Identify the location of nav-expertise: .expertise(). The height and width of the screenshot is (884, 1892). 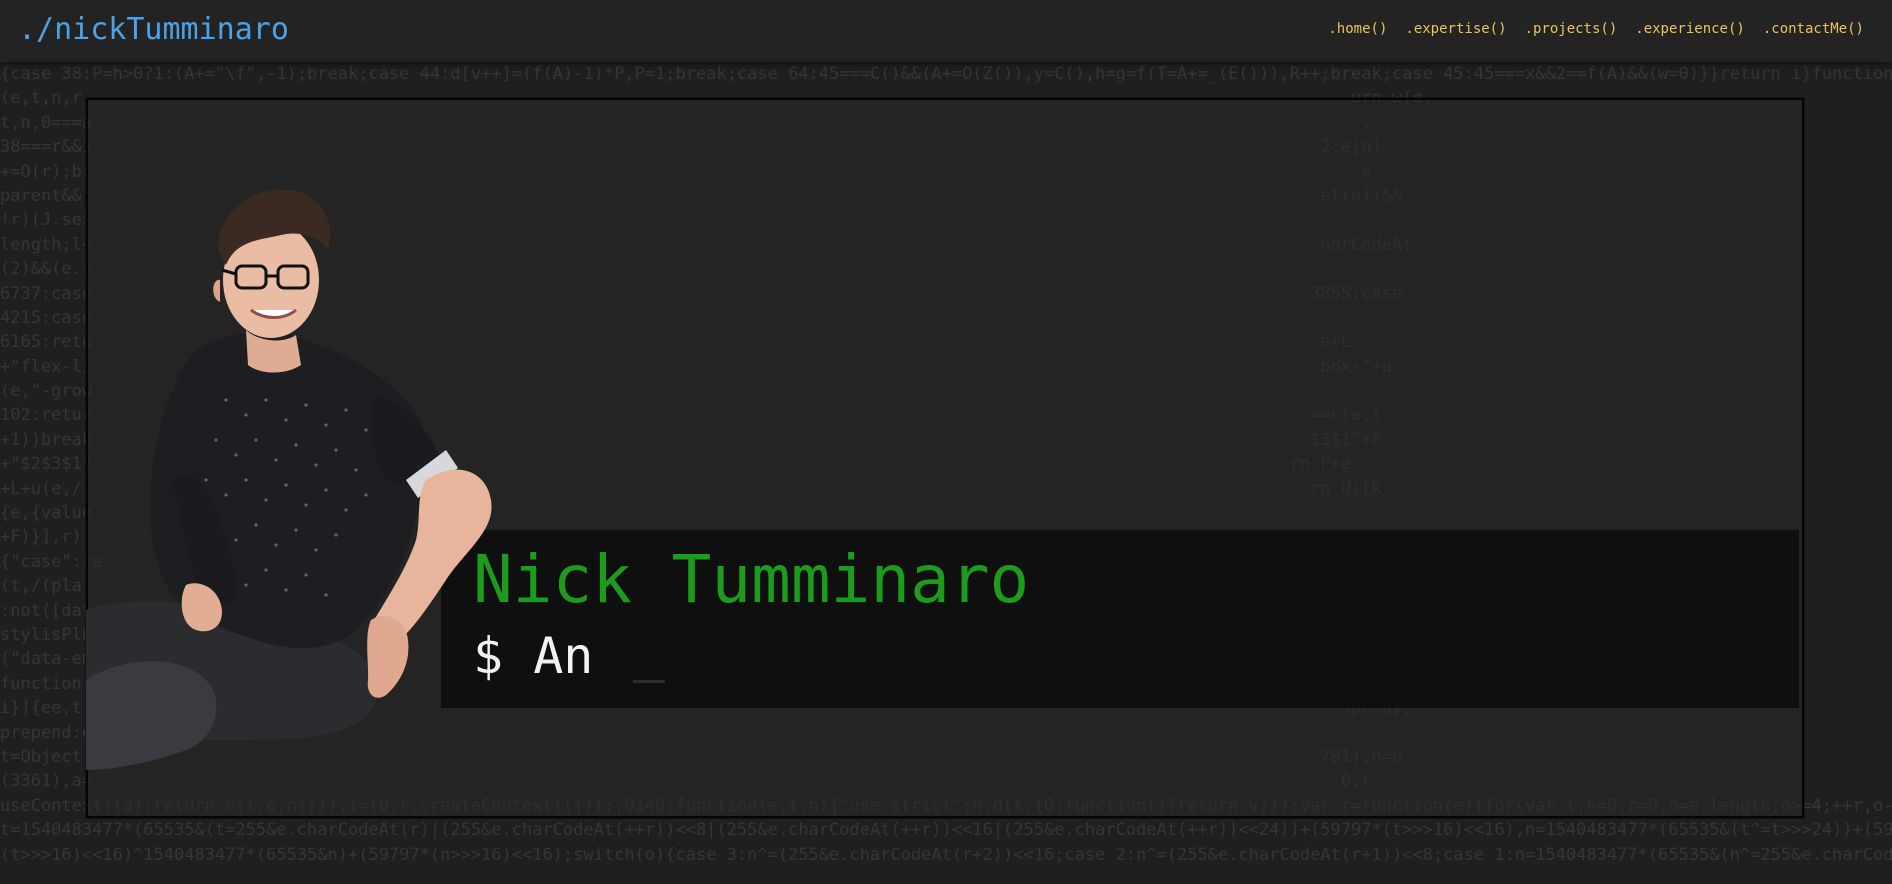
(1455, 29).